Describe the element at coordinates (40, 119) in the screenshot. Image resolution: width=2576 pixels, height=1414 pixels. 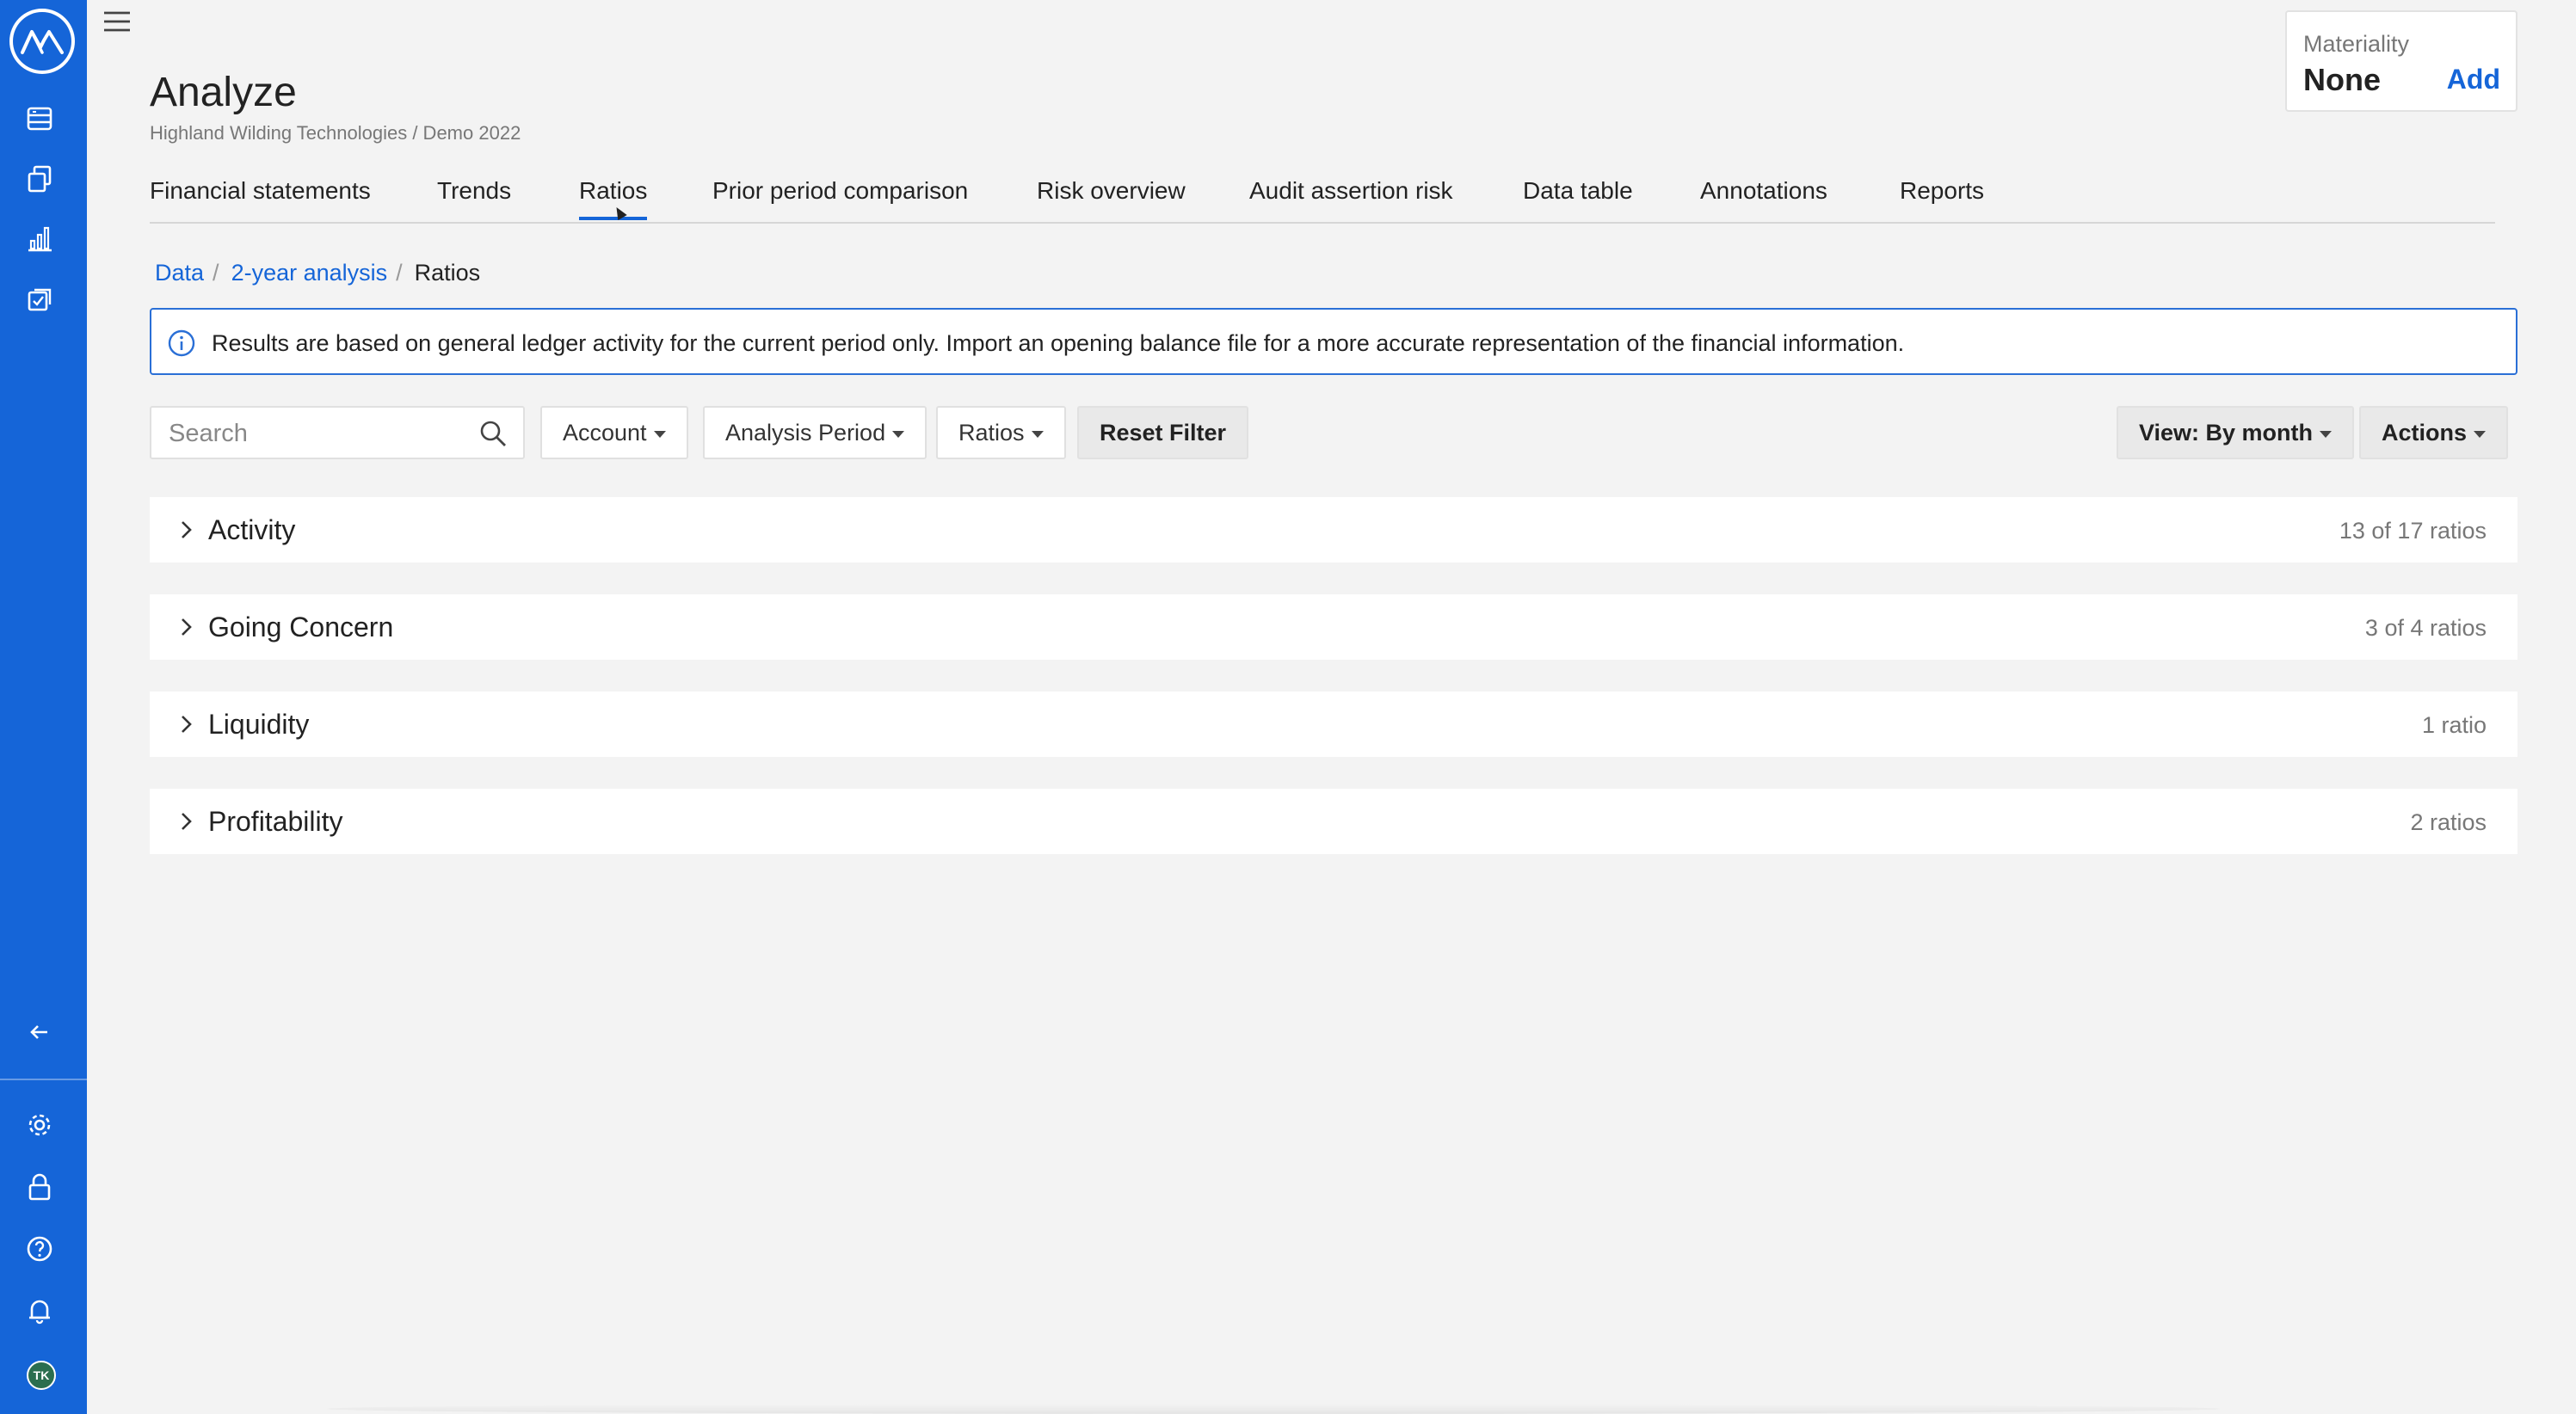
I see `data-icon` at that location.